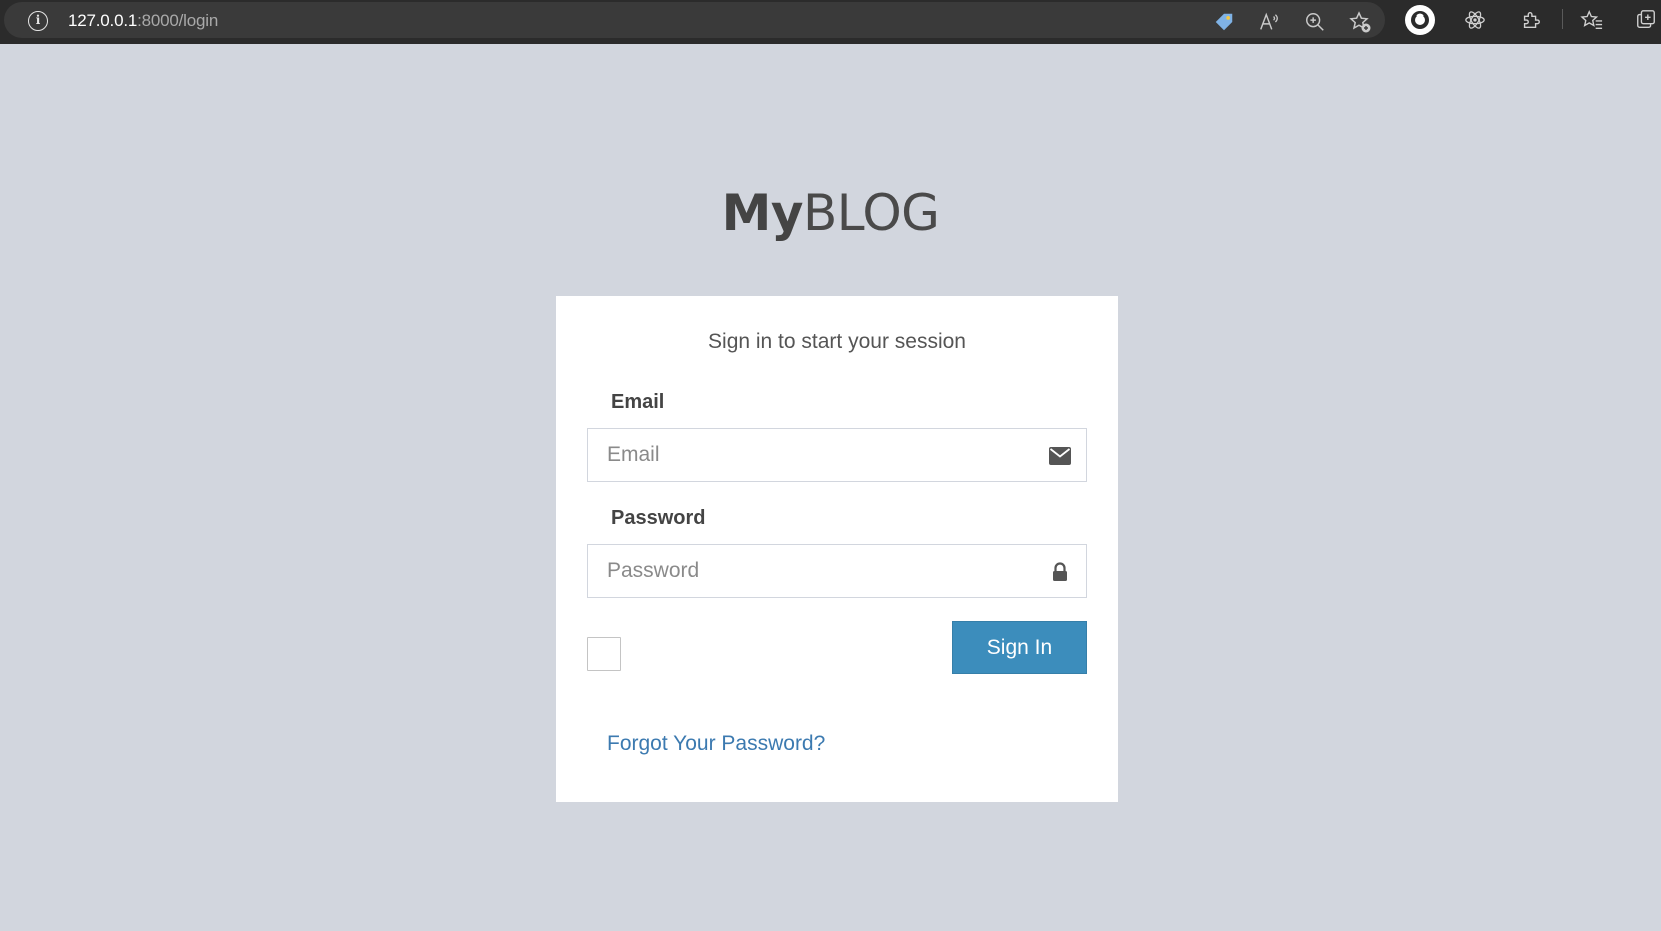  I want to click on tag-icon, so click(1224, 22).